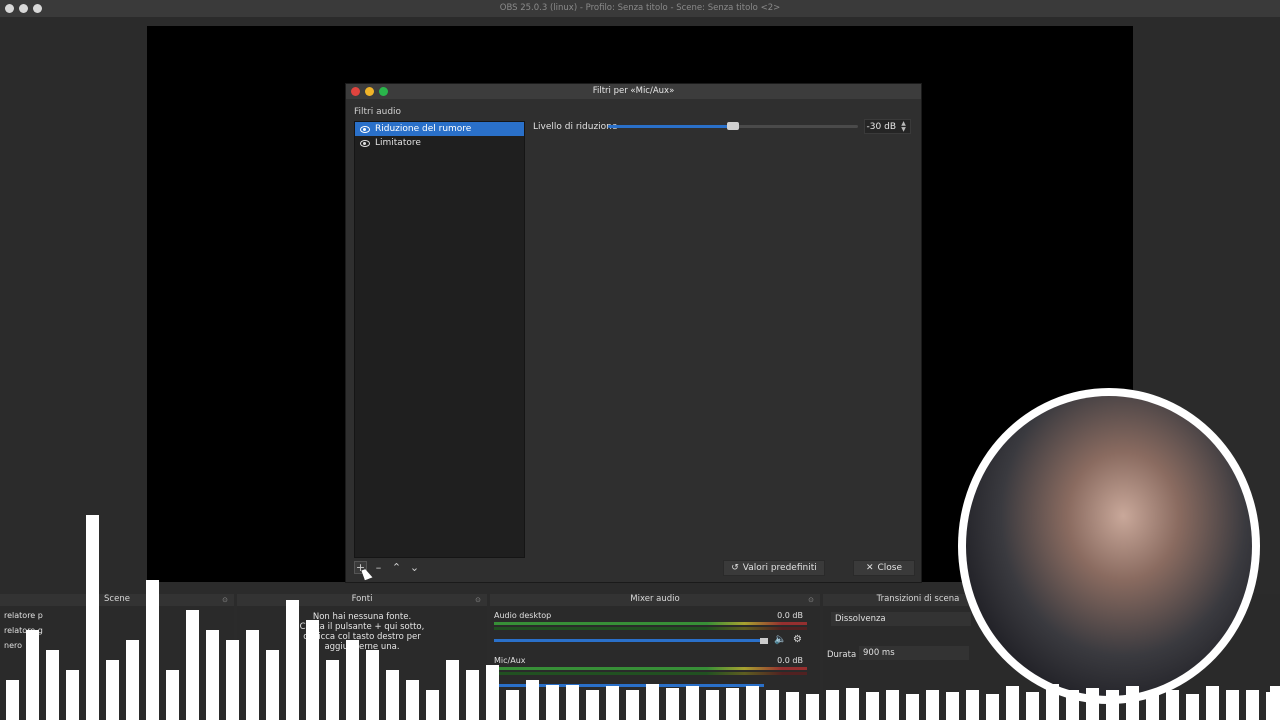 Image resolution: width=1280 pixels, height=720 pixels. Describe the element at coordinates (869, 568) in the screenshot. I see `close-icon: ✕` at that location.